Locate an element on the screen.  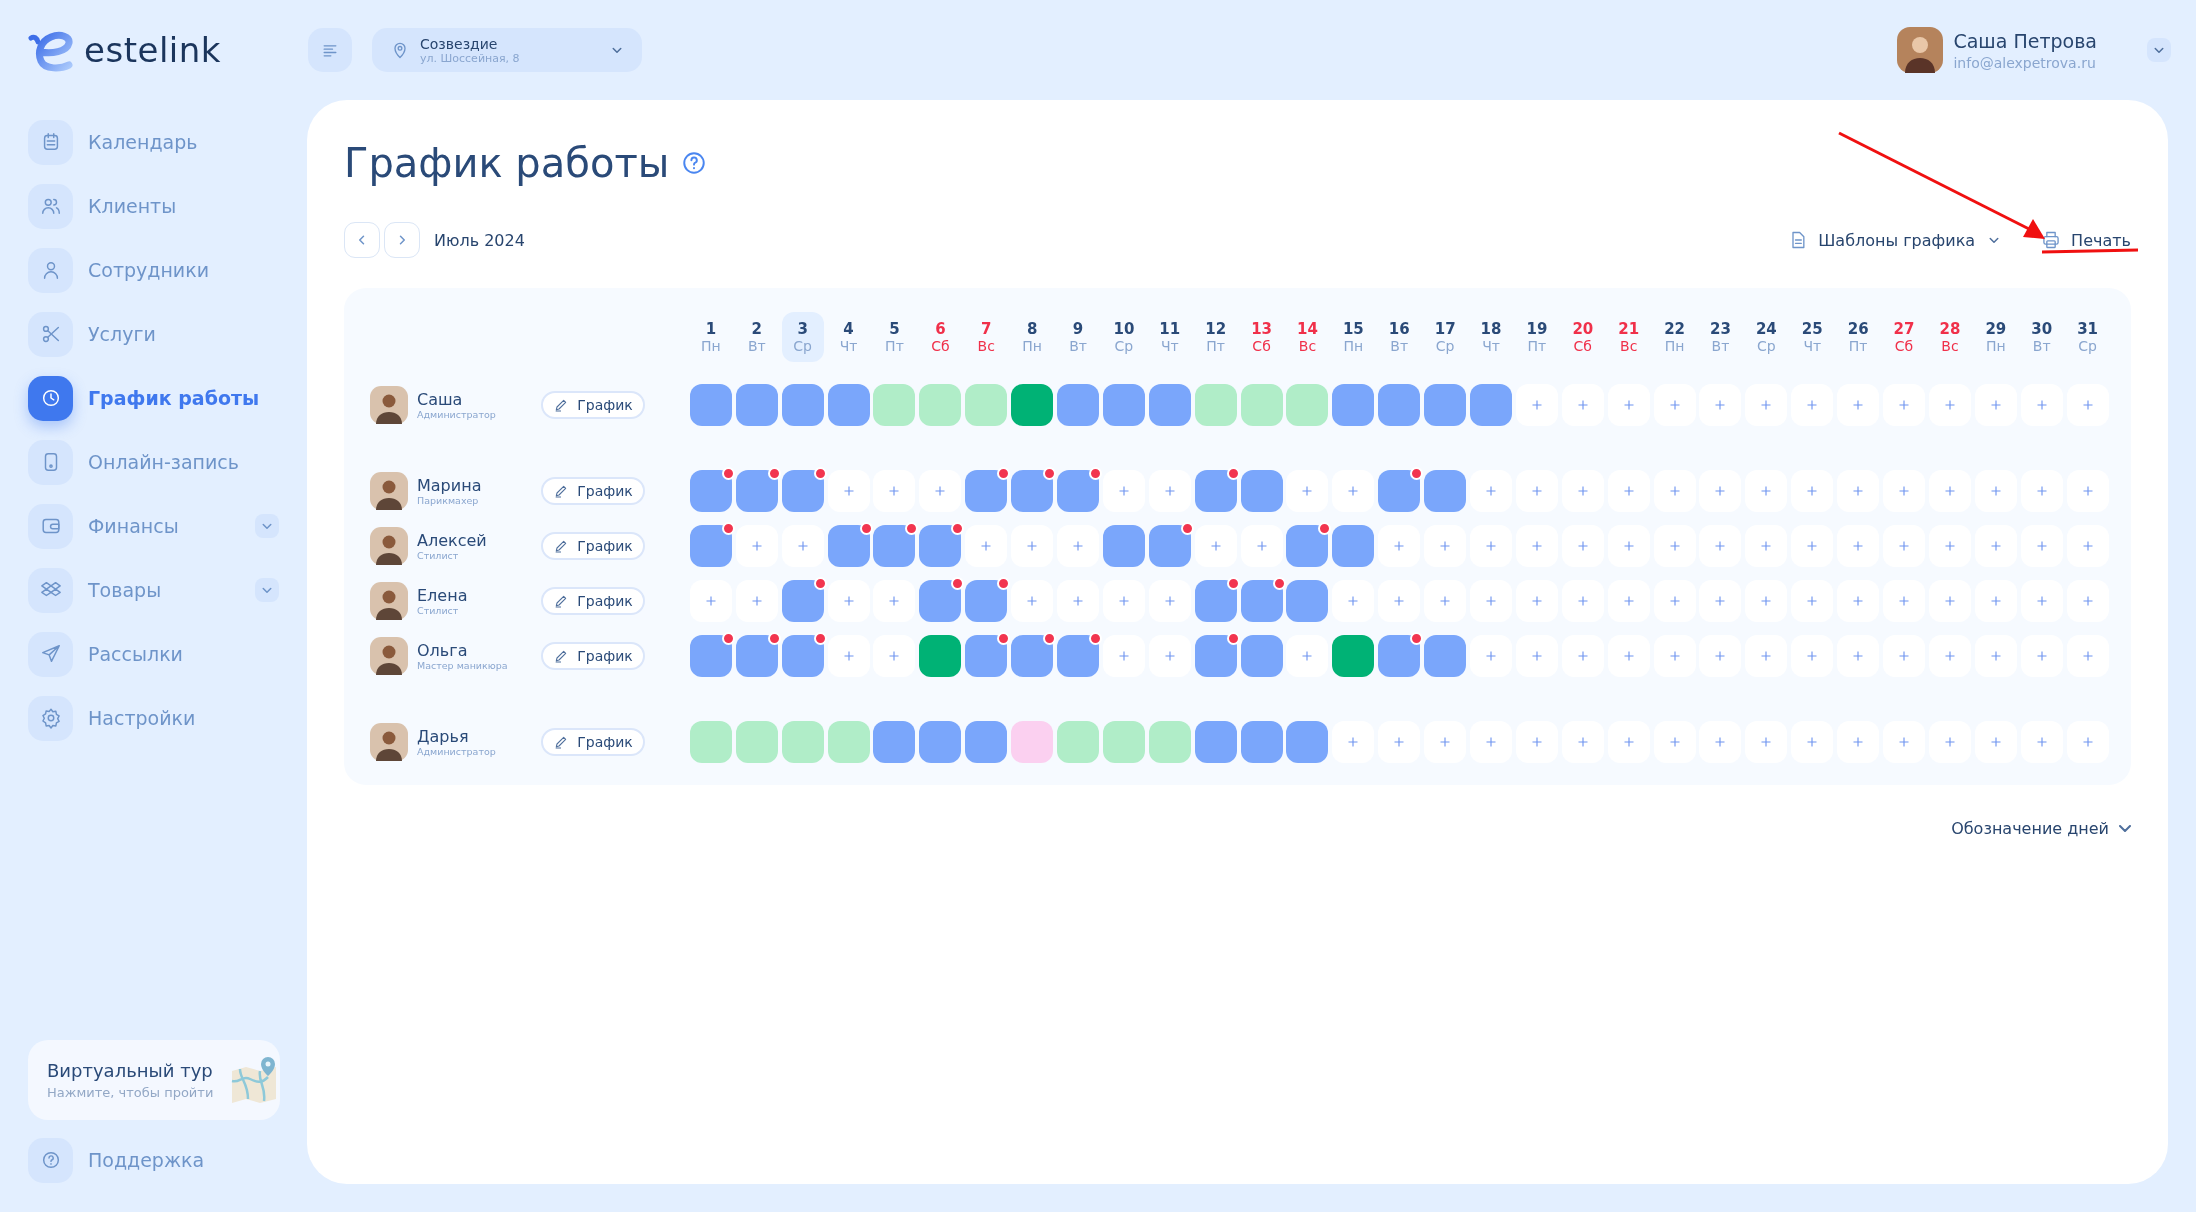
help-icon is located at coordinates (694, 163).